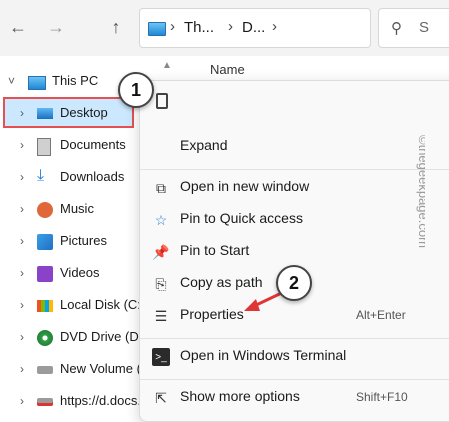  I want to click on search-box: ⚲ S, so click(413, 28).